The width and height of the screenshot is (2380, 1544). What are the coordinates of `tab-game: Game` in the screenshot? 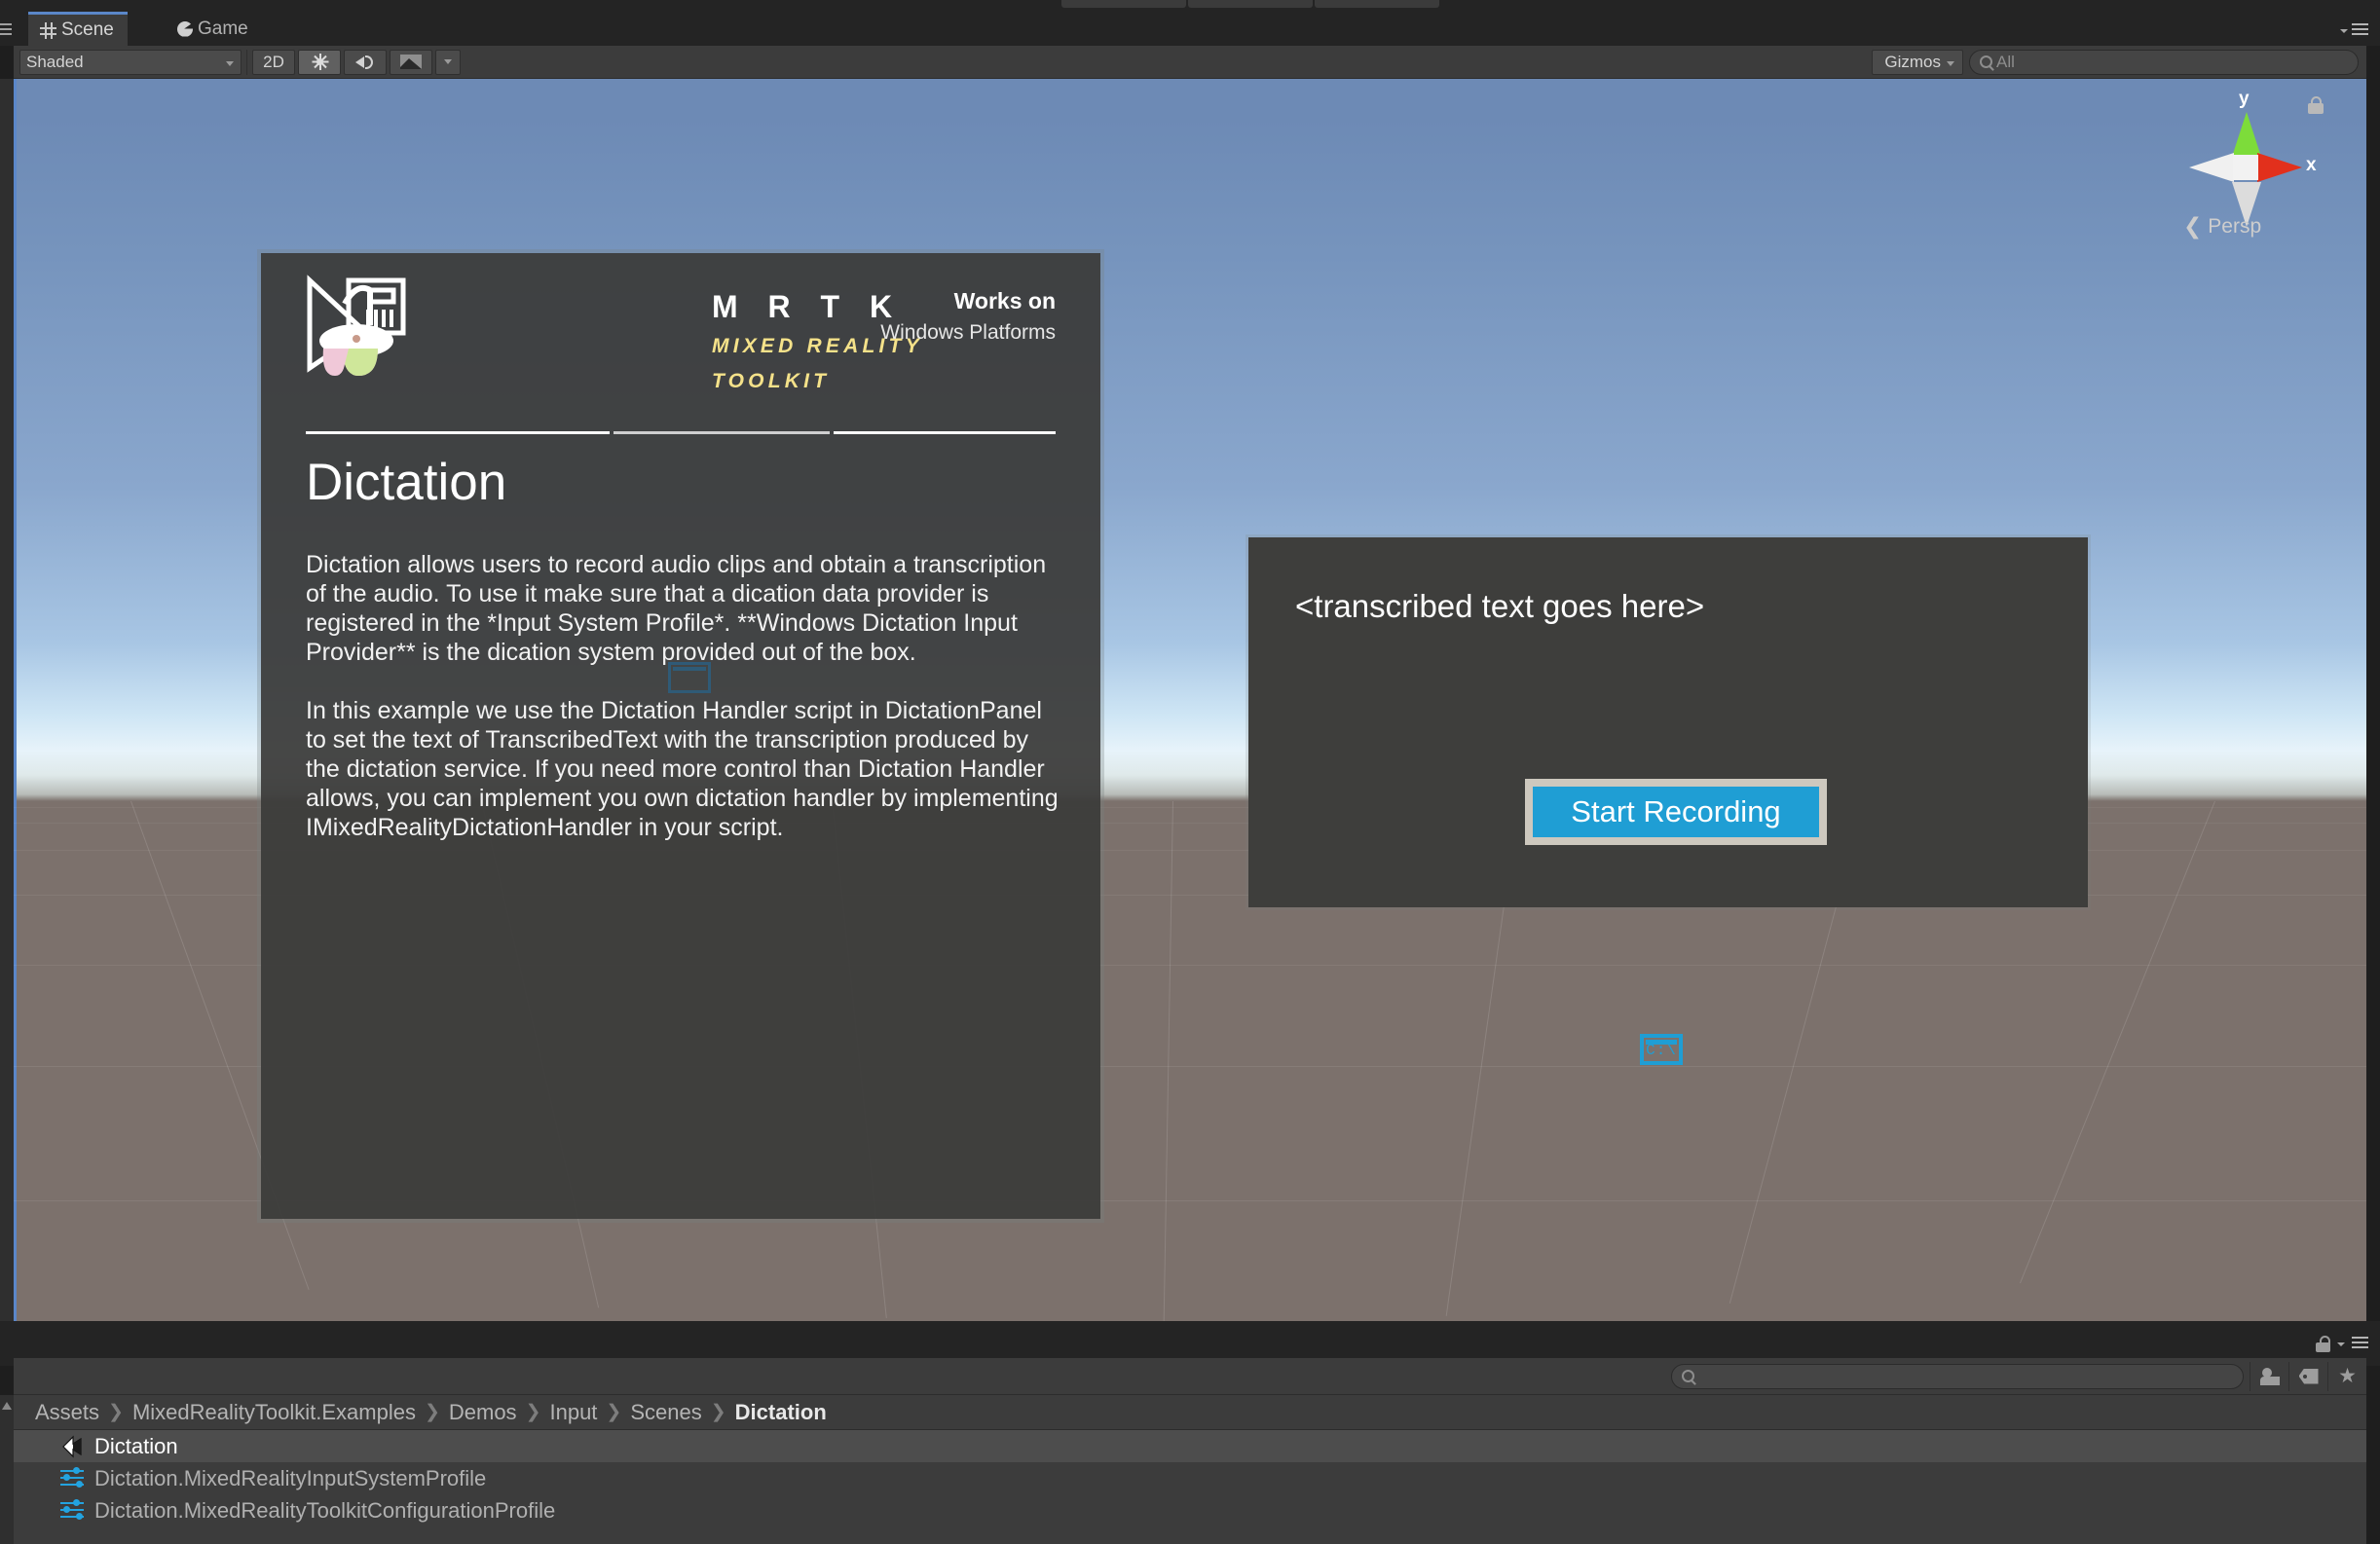 It's located at (214, 29).